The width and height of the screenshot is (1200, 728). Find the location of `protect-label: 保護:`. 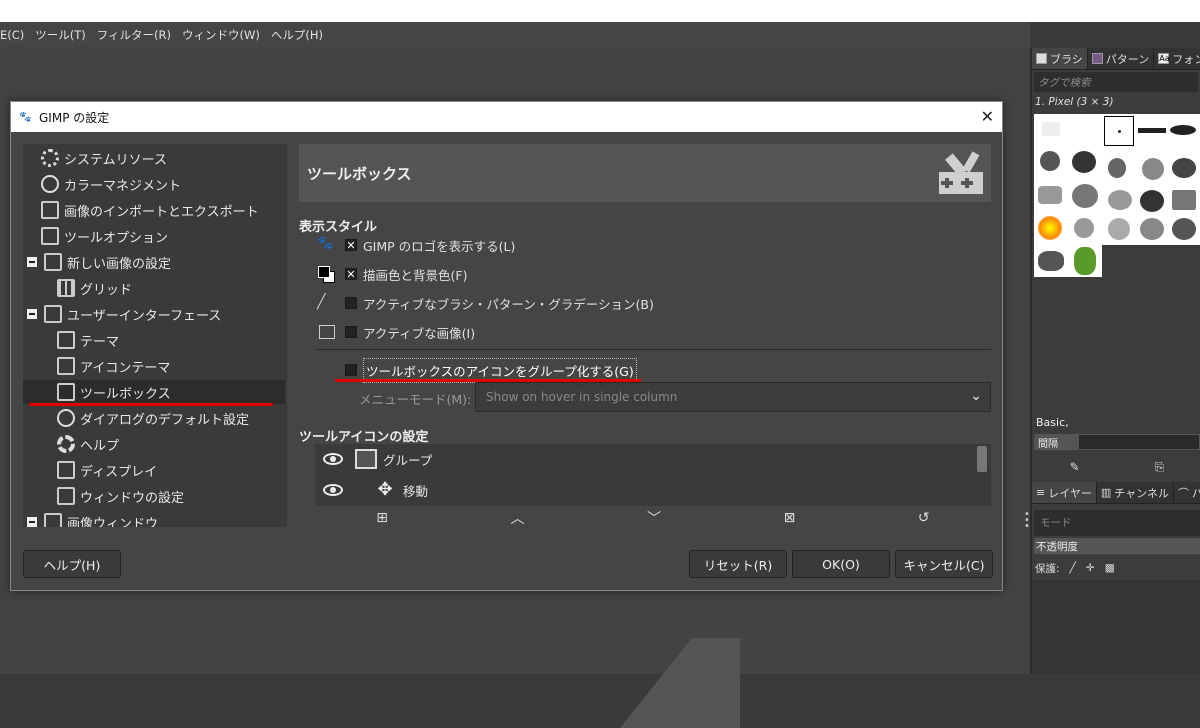

protect-label: 保護: is located at coordinates (1047, 568).